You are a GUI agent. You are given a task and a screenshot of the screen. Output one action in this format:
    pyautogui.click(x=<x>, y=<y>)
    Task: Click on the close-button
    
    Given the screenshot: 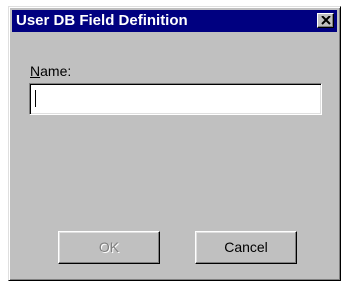 What is the action you would take?
    pyautogui.click(x=325, y=20)
    